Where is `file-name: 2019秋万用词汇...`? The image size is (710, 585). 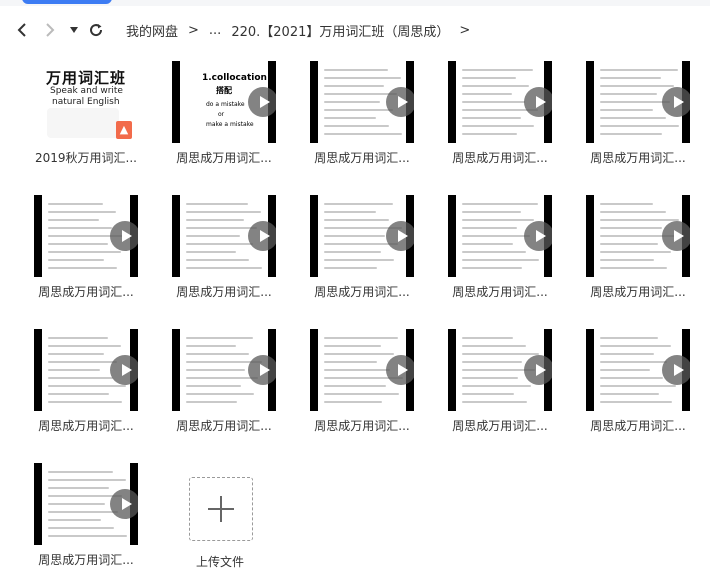 file-name: 2019秋万用词汇... is located at coordinates (86, 157).